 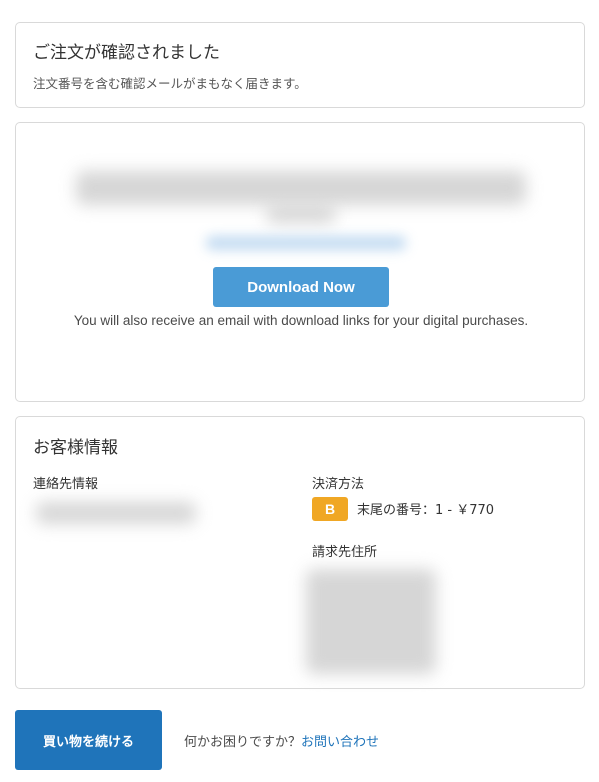 I want to click on confirmation-subtitle: 注文番号を含む確認メールがまもなく届きます。, so click(x=170, y=83).